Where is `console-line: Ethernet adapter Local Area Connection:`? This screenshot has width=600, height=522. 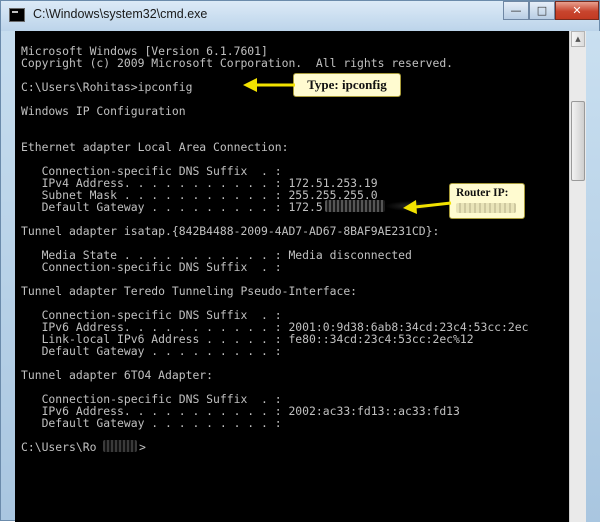 console-line: Ethernet adapter Local Area Connection: is located at coordinates (155, 147).